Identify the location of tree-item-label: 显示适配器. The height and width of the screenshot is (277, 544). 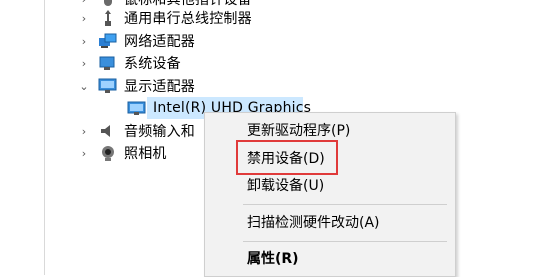
(159, 87).